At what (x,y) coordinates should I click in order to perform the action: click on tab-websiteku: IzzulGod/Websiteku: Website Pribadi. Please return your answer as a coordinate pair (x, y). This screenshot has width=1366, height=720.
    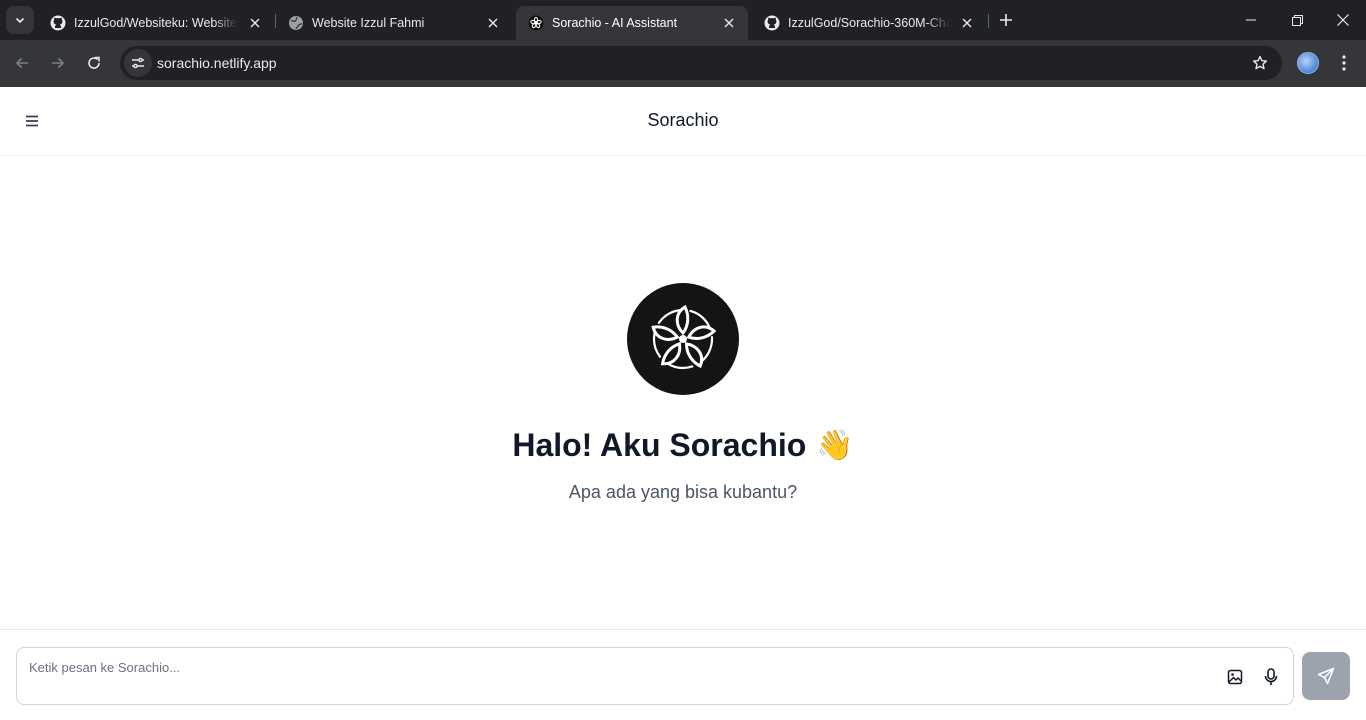
    Looking at the image, I should click on (156, 23).